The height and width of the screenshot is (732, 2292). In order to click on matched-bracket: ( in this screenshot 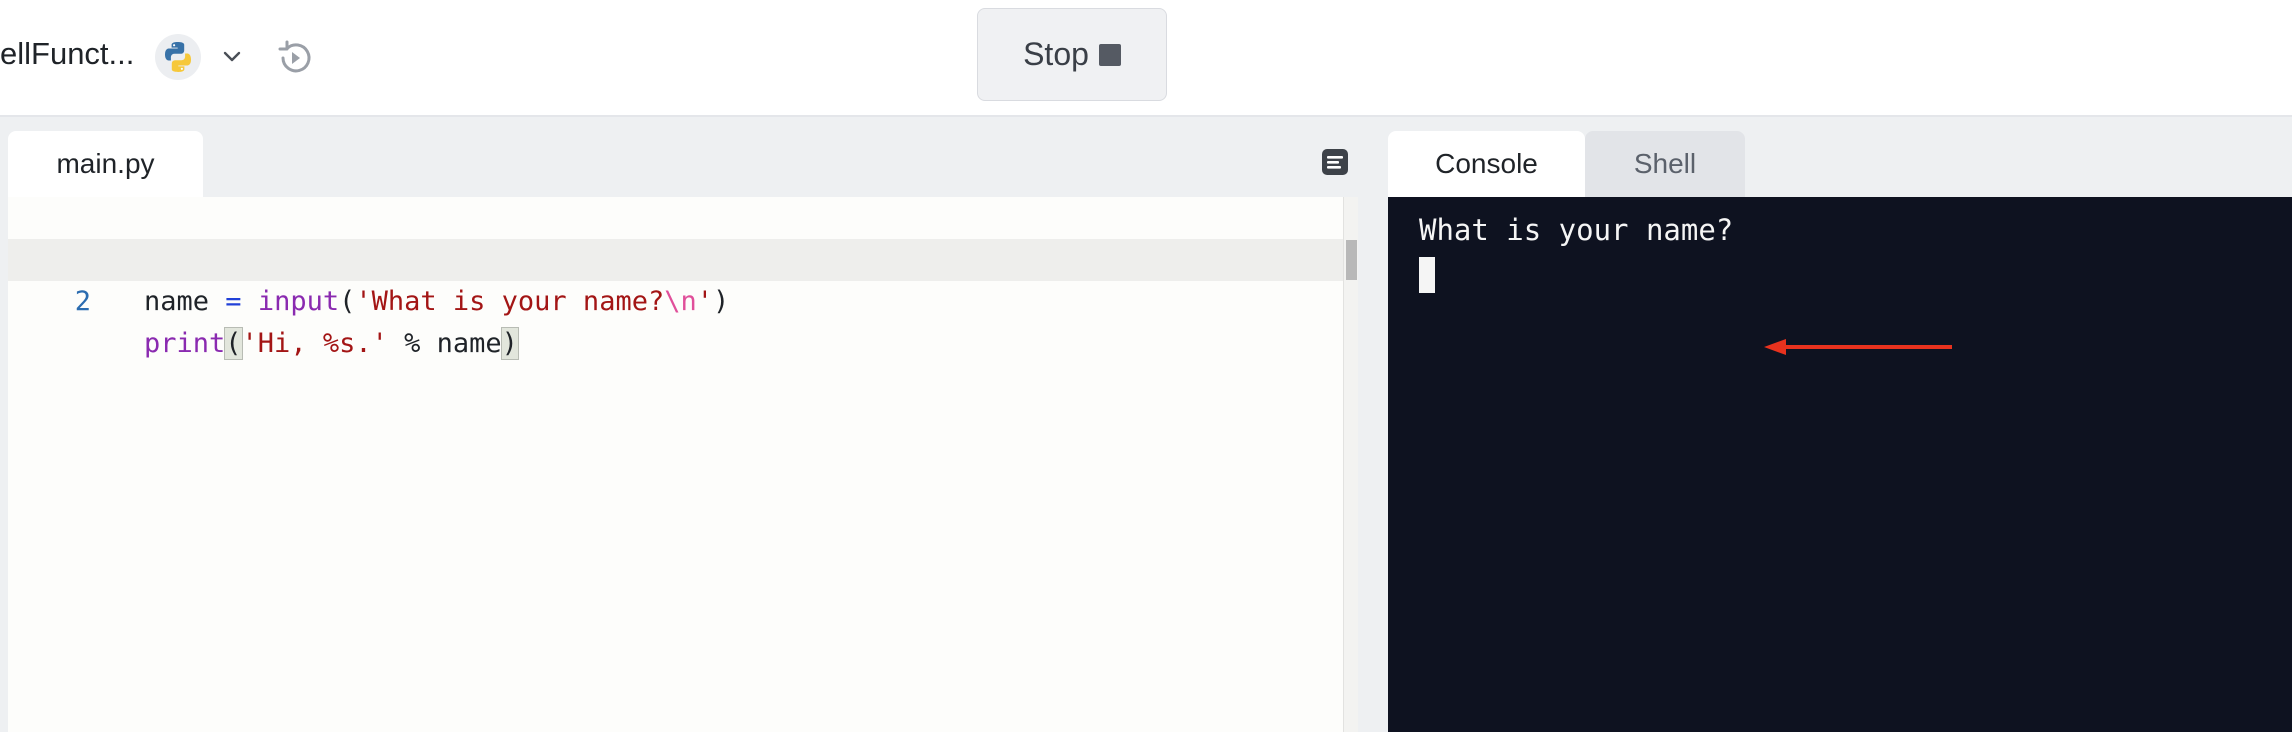, I will do `click(233, 343)`.